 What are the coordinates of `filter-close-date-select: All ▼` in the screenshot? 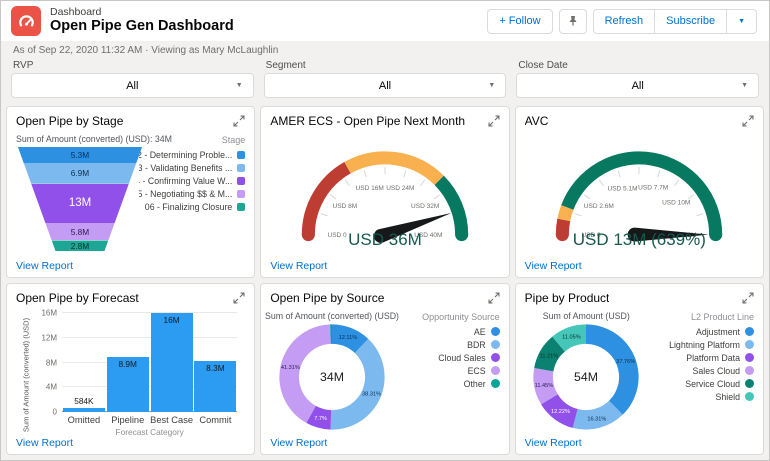 It's located at (638, 85).